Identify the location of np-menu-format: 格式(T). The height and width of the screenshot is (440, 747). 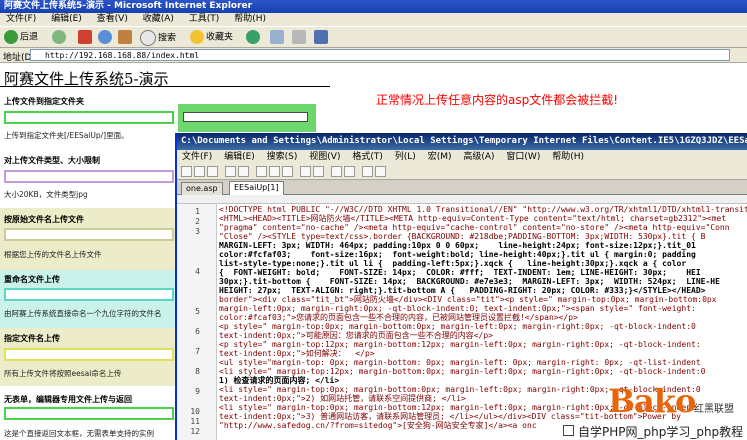
(367, 157).